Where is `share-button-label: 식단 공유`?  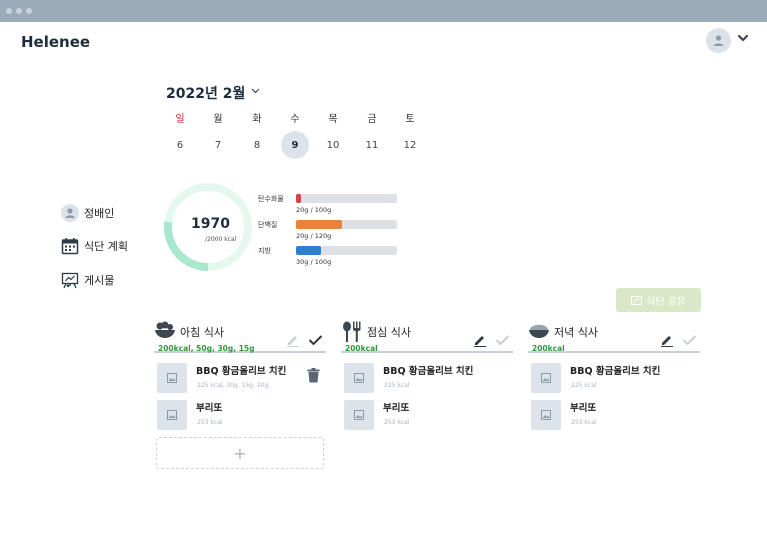 share-button-label: 식단 공유 is located at coordinates (666, 302).